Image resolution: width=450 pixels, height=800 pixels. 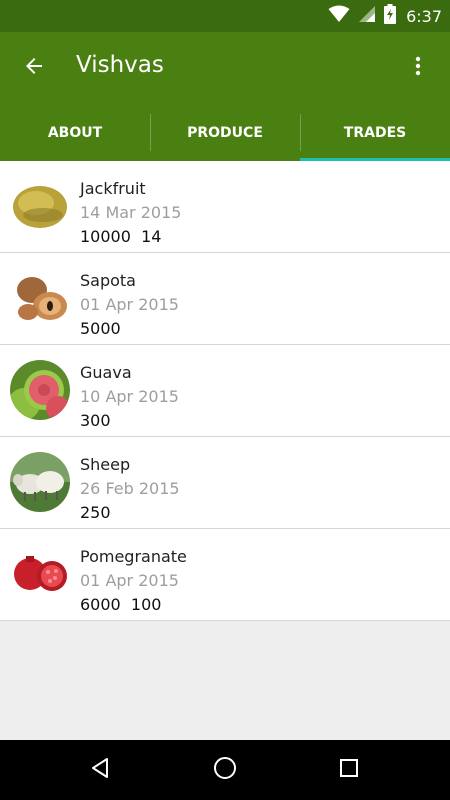 I want to click on arrow-left-icon, so click(x=34, y=68).